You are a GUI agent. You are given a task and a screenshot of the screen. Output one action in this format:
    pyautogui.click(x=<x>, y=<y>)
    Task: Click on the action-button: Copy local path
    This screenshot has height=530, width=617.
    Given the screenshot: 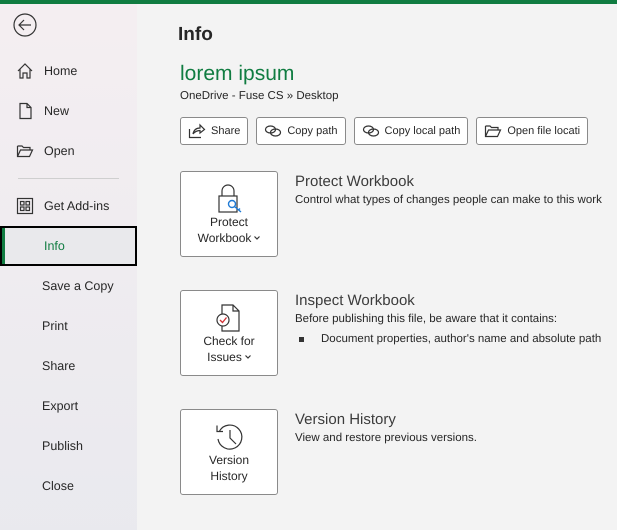 What is the action you would take?
    pyautogui.click(x=411, y=131)
    